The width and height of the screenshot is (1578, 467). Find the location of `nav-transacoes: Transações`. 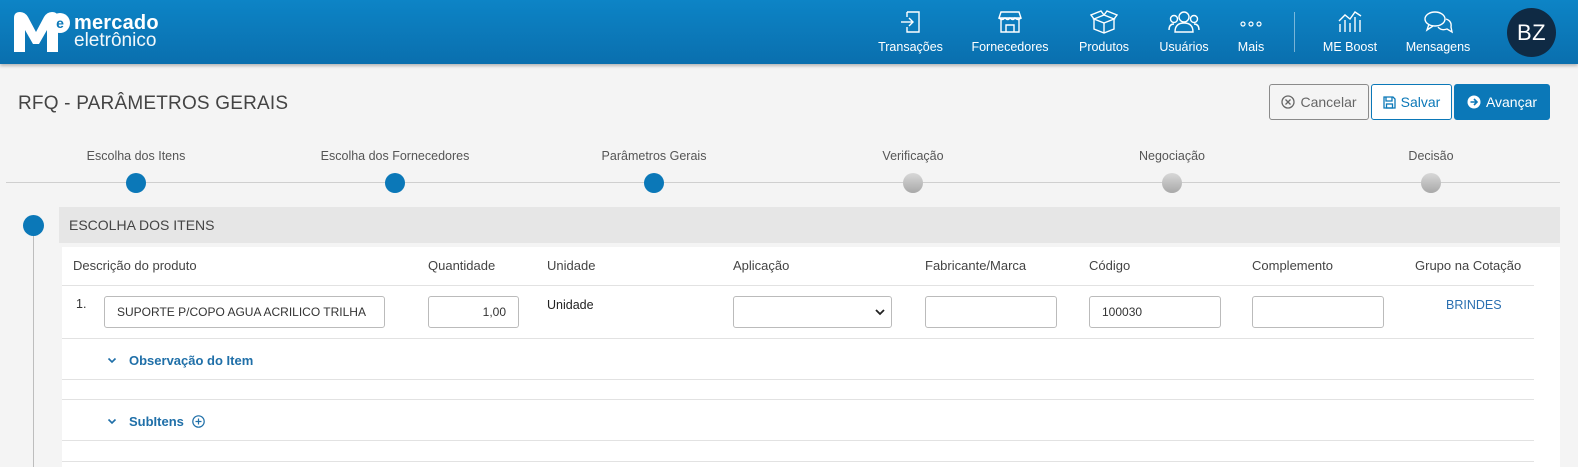

nav-transacoes: Transações is located at coordinates (910, 32).